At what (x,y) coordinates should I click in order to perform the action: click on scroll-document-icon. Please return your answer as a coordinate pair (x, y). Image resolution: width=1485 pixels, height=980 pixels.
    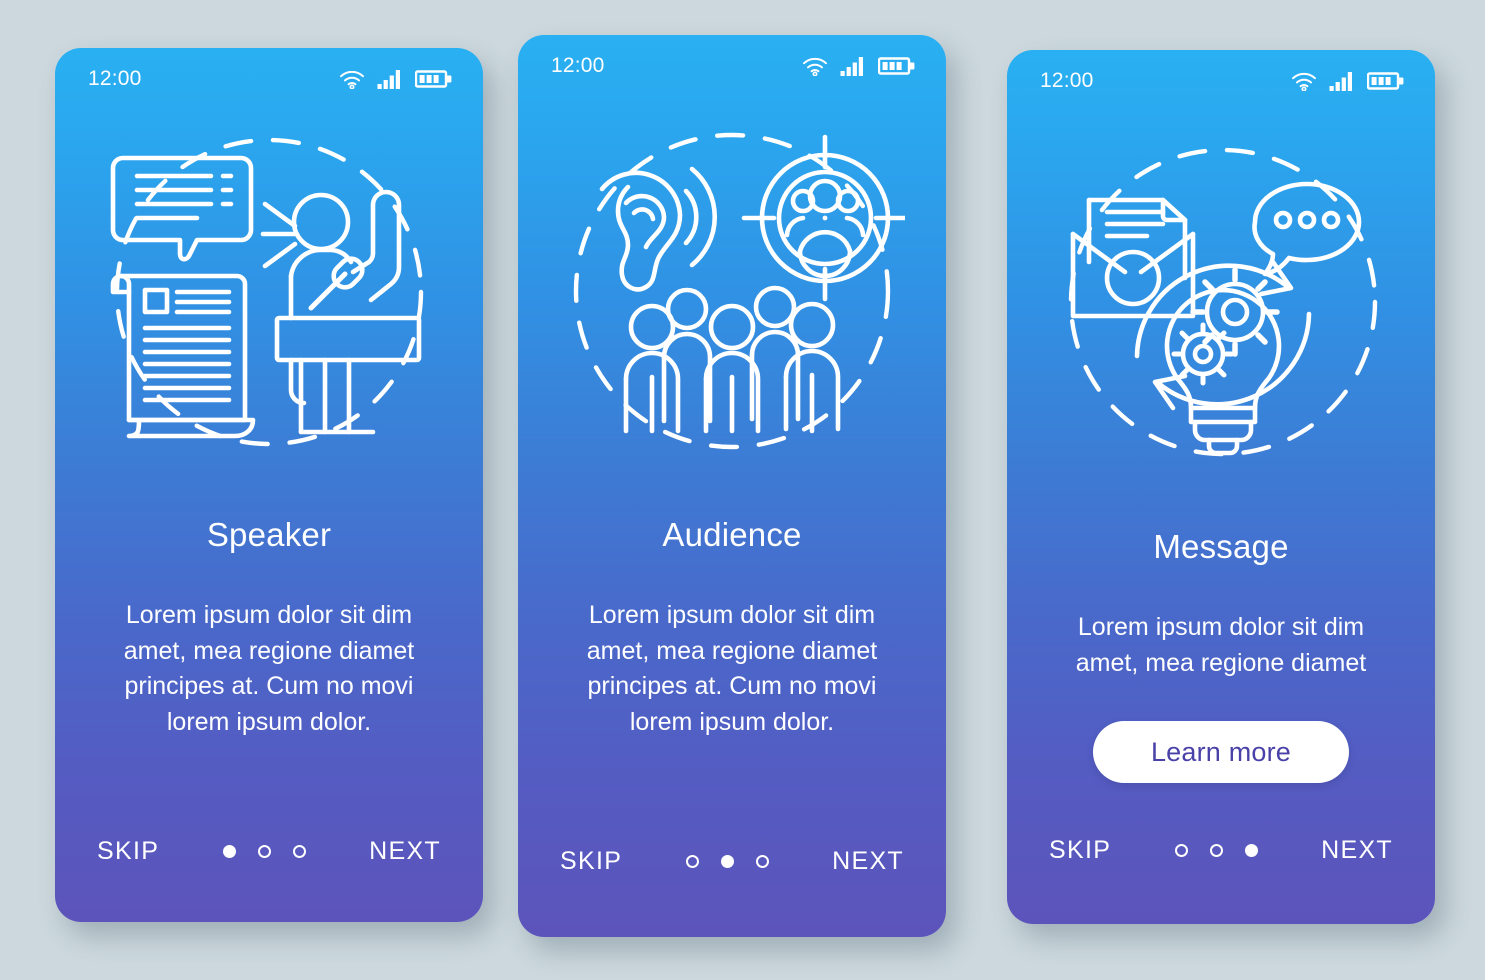
    Looking at the image, I should click on (183, 356).